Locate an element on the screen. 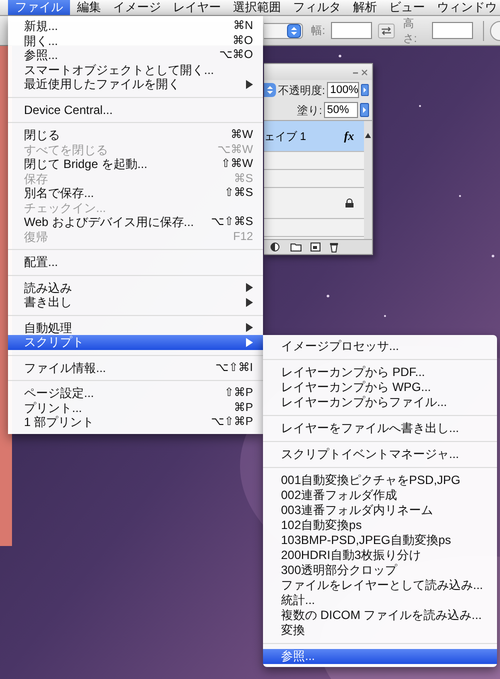  trash-icon is located at coordinates (334, 247).